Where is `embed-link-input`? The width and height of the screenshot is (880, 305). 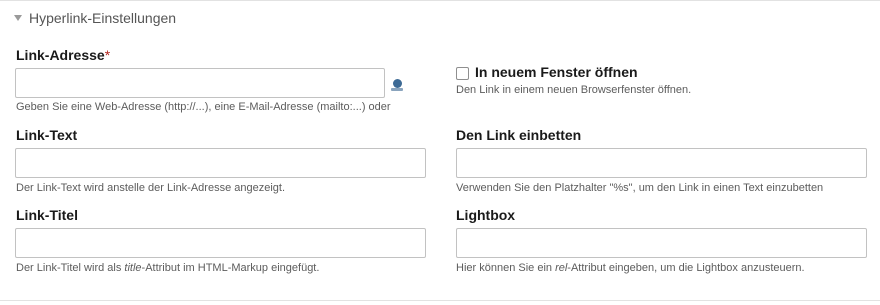 embed-link-input is located at coordinates (661, 163).